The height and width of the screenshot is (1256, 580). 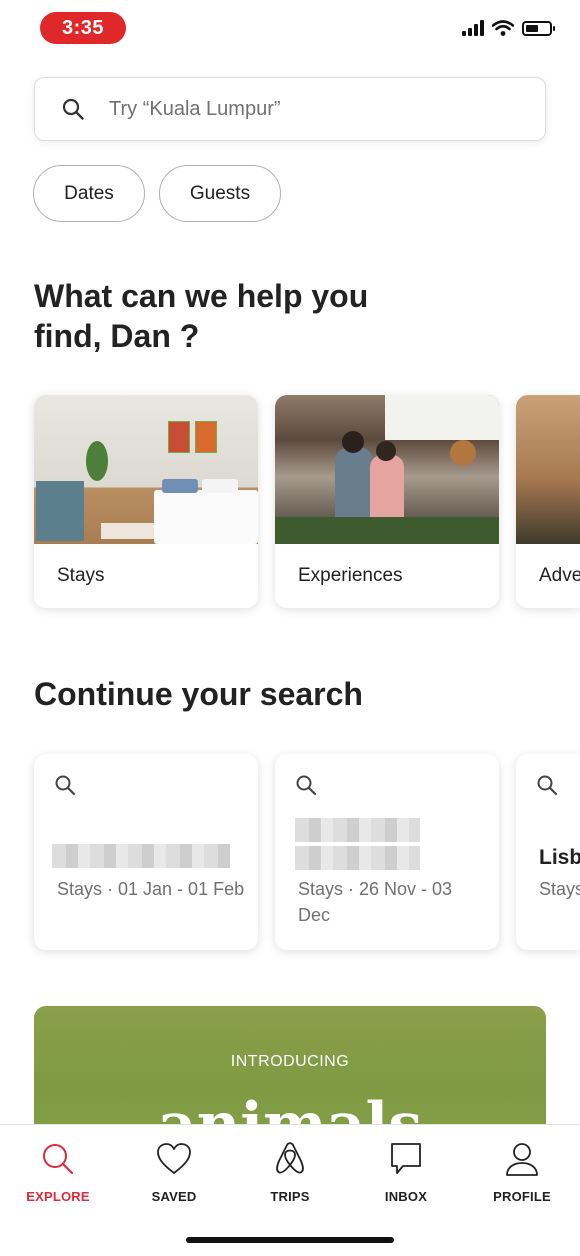 I want to click on heart-icon, so click(x=174, y=1158).